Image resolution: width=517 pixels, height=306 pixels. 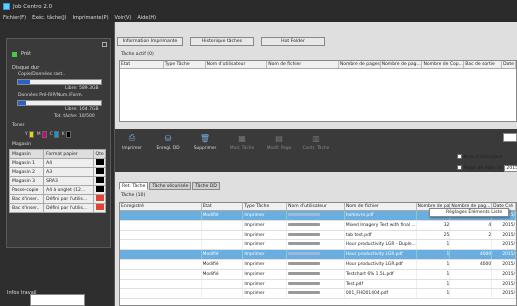 I want to click on menu-file: Fichier(F), so click(x=14, y=18).